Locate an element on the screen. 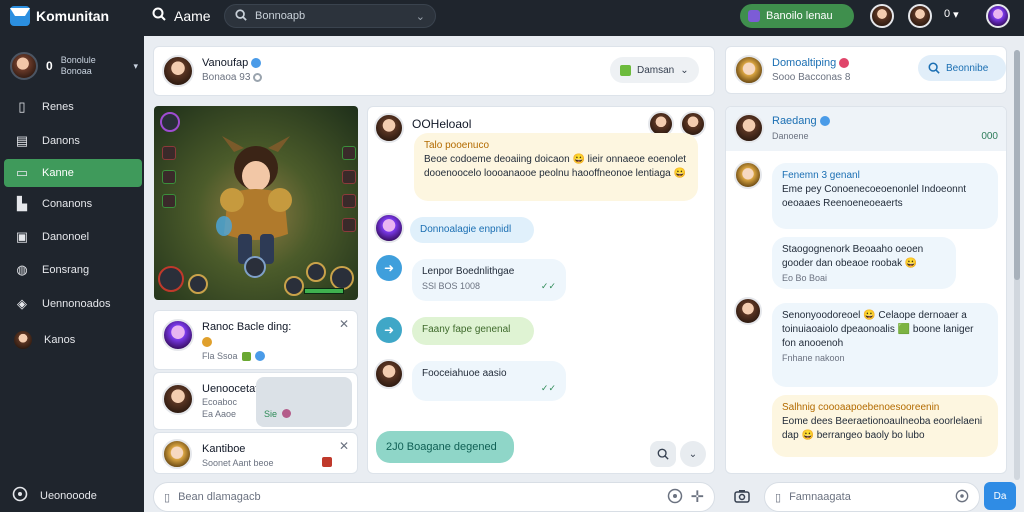 The height and width of the screenshot is (512, 1024). list-item: Ranoc Bacle ding: Fla Ssoa ✕ is located at coordinates (255, 340).